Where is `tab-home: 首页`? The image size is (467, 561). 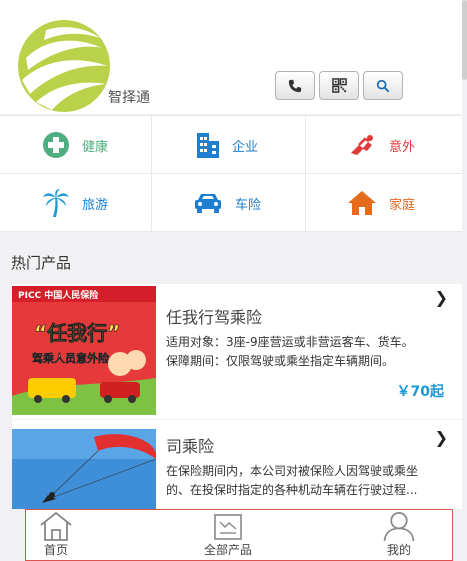 tab-home: 首页 is located at coordinates (56, 535).